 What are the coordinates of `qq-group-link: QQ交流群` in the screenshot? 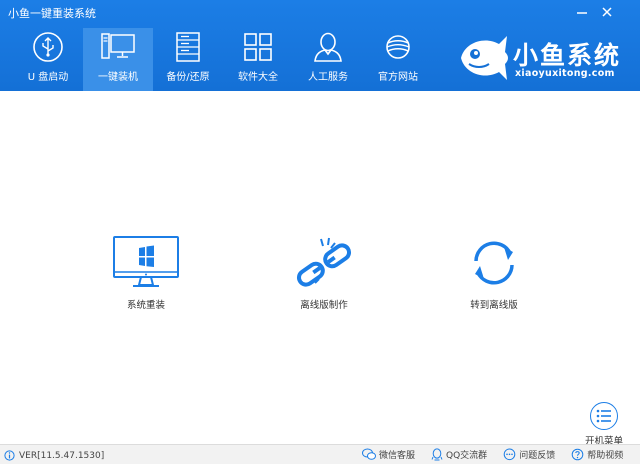 It's located at (459, 454).